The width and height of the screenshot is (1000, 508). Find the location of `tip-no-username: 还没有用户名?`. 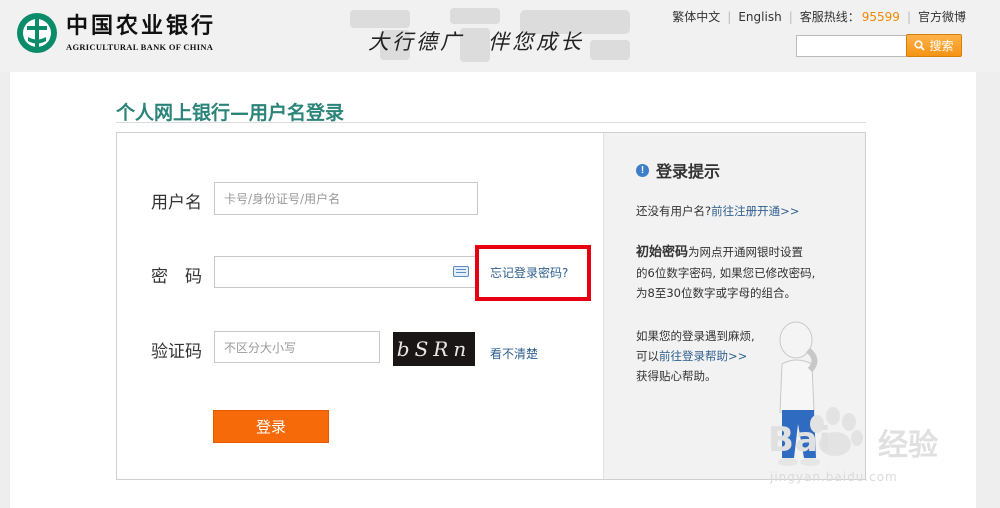

tip-no-username: 还没有用户名? is located at coordinates (674, 211).